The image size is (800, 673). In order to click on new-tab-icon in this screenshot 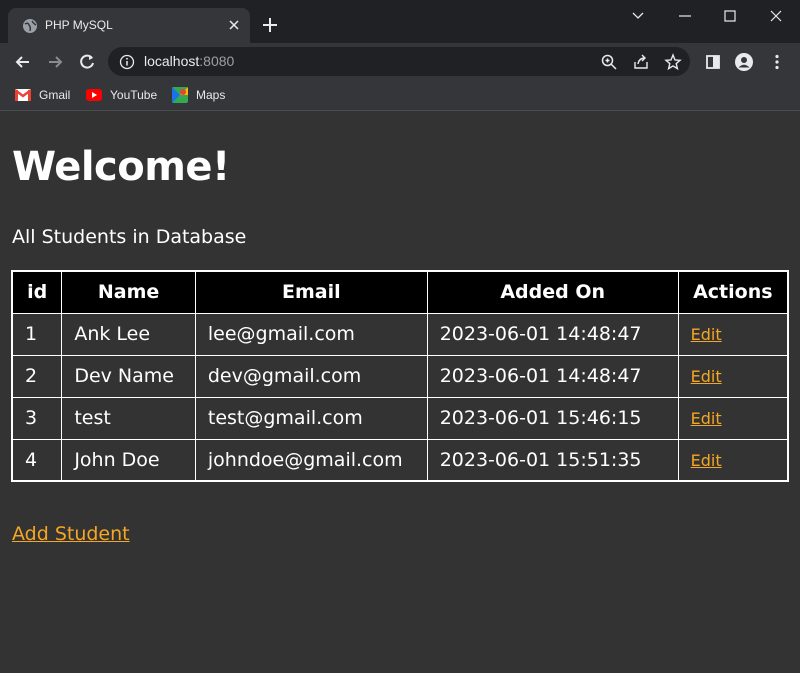, I will do `click(270, 25)`.